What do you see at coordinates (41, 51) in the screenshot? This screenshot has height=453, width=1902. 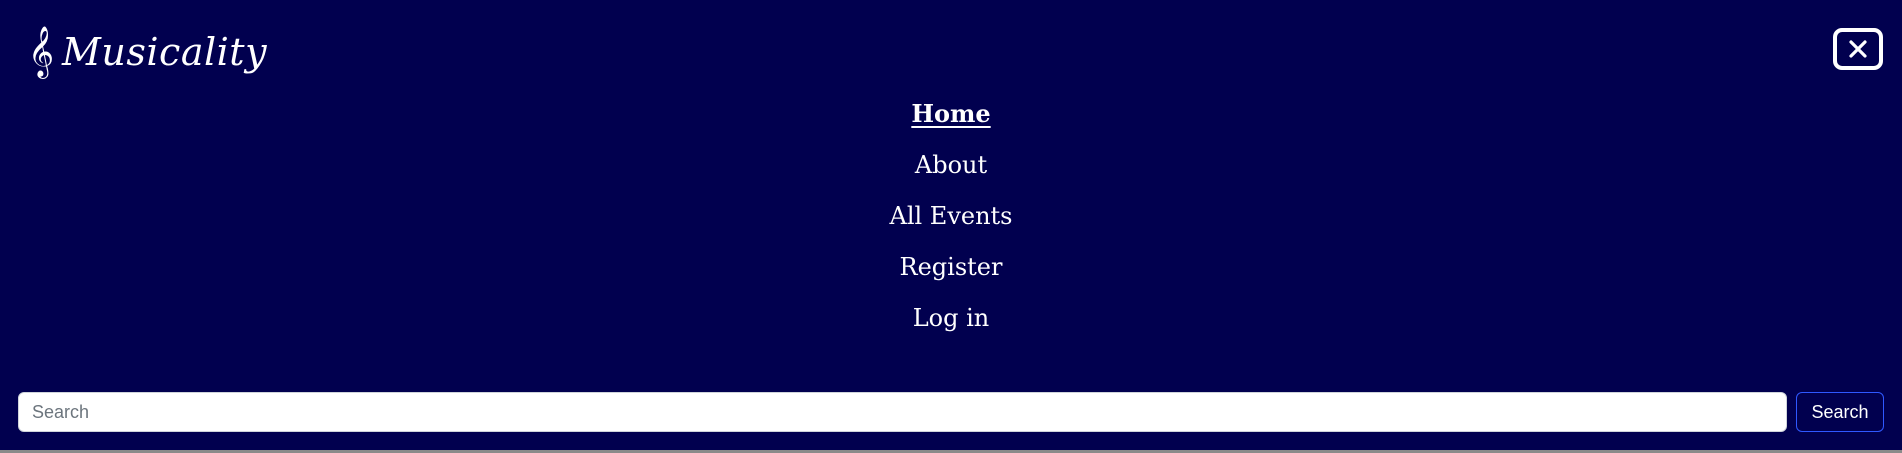 I see `treble-clef-icon: 𝄞` at bounding box center [41, 51].